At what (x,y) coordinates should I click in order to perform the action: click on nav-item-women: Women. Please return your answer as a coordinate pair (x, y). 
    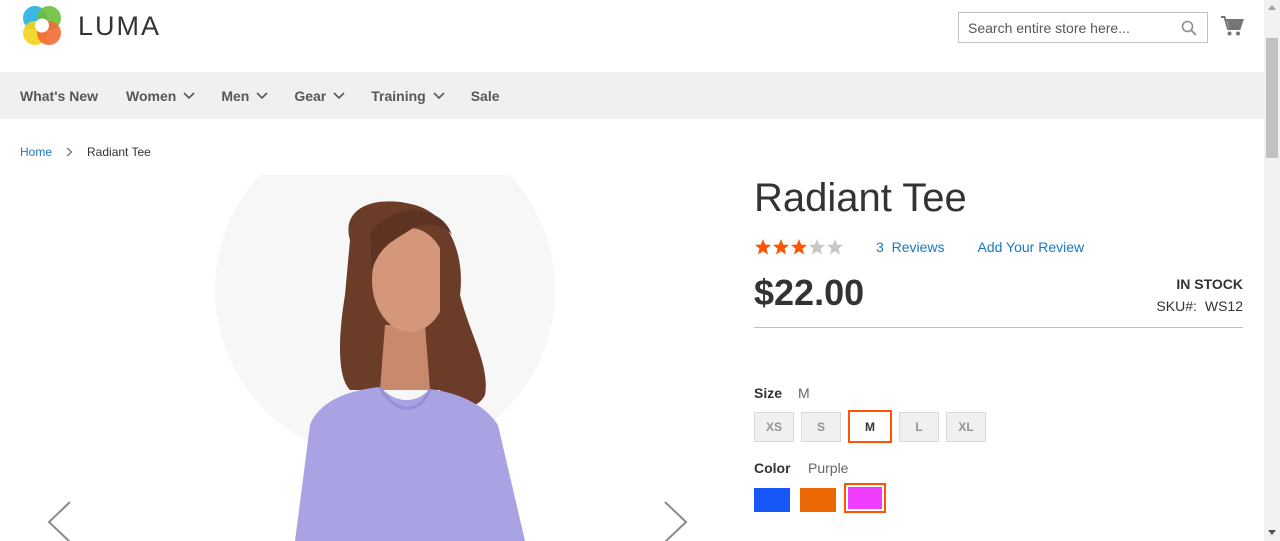
    Looking at the image, I should click on (160, 95).